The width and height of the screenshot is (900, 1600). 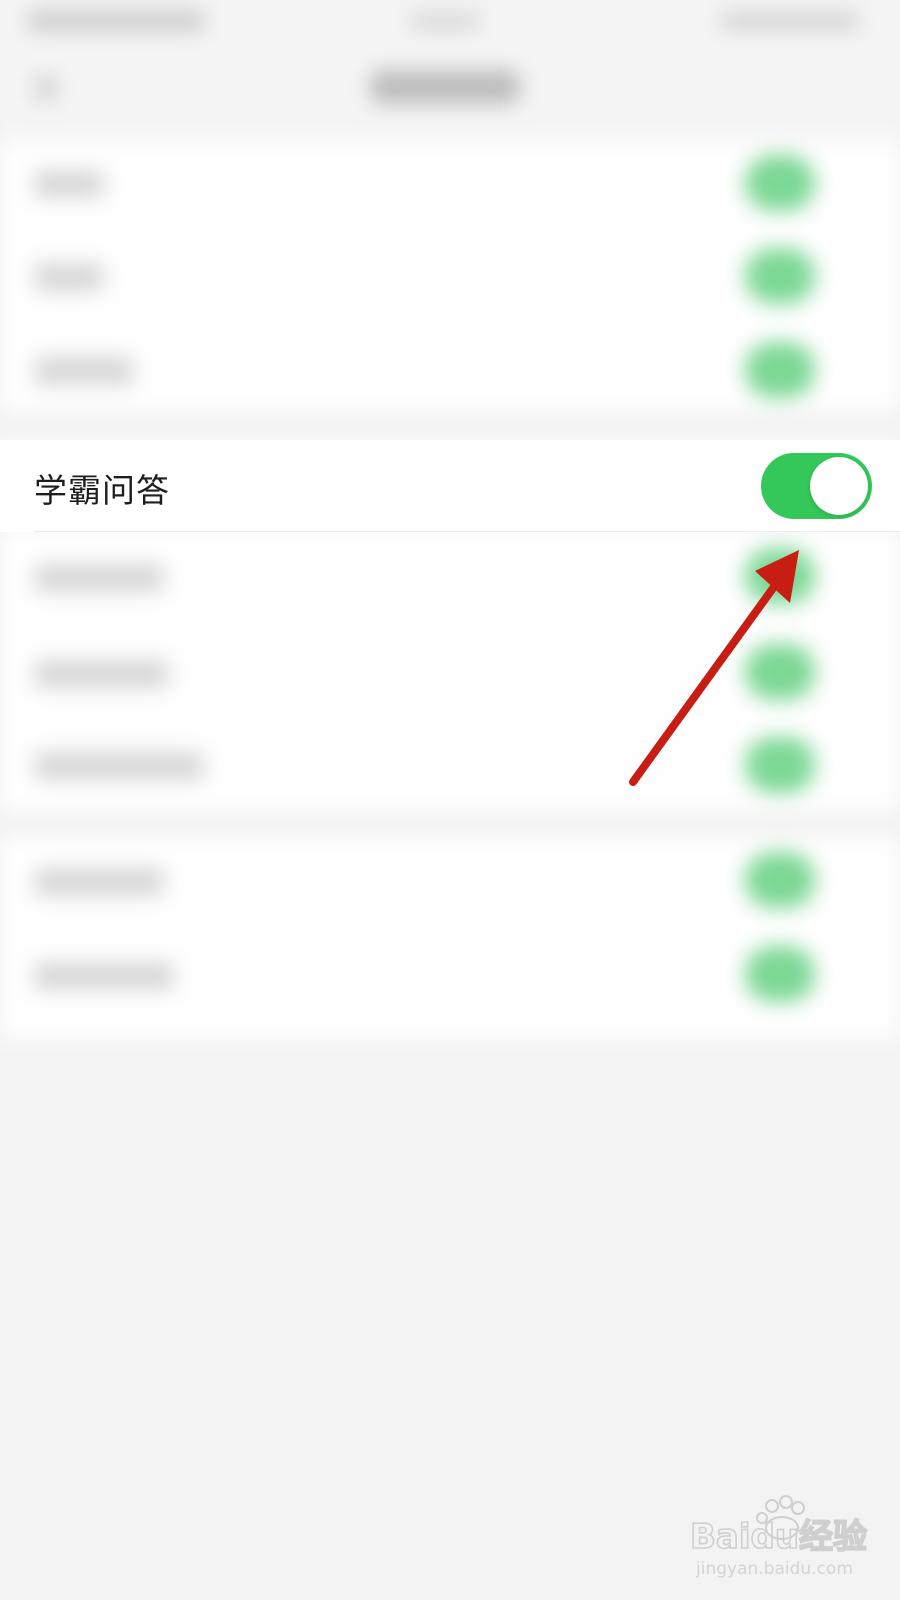 I want to click on blurred-page-title, so click(x=445, y=87).